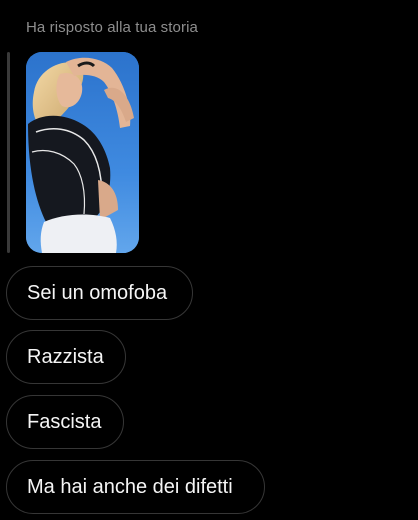 The width and height of the screenshot is (418, 520). I want to click on message-bubble: Fascista, so click(65, 422).